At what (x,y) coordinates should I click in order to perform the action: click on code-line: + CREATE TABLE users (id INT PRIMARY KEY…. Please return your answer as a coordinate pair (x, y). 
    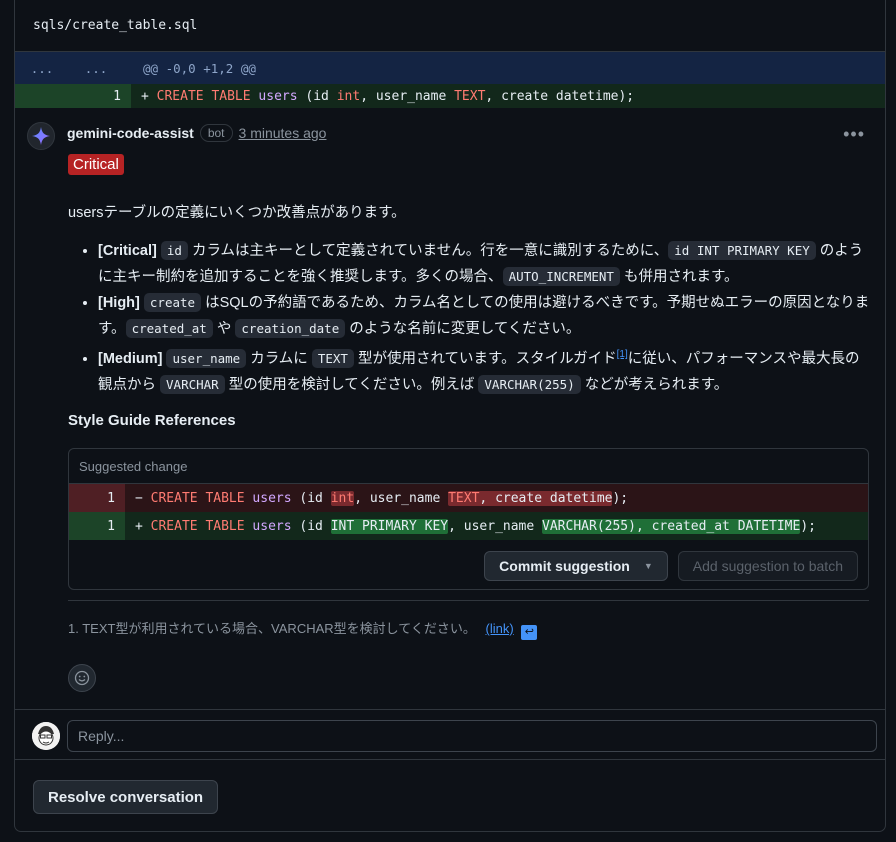
    Looking at the image, I should click on (475, 526).